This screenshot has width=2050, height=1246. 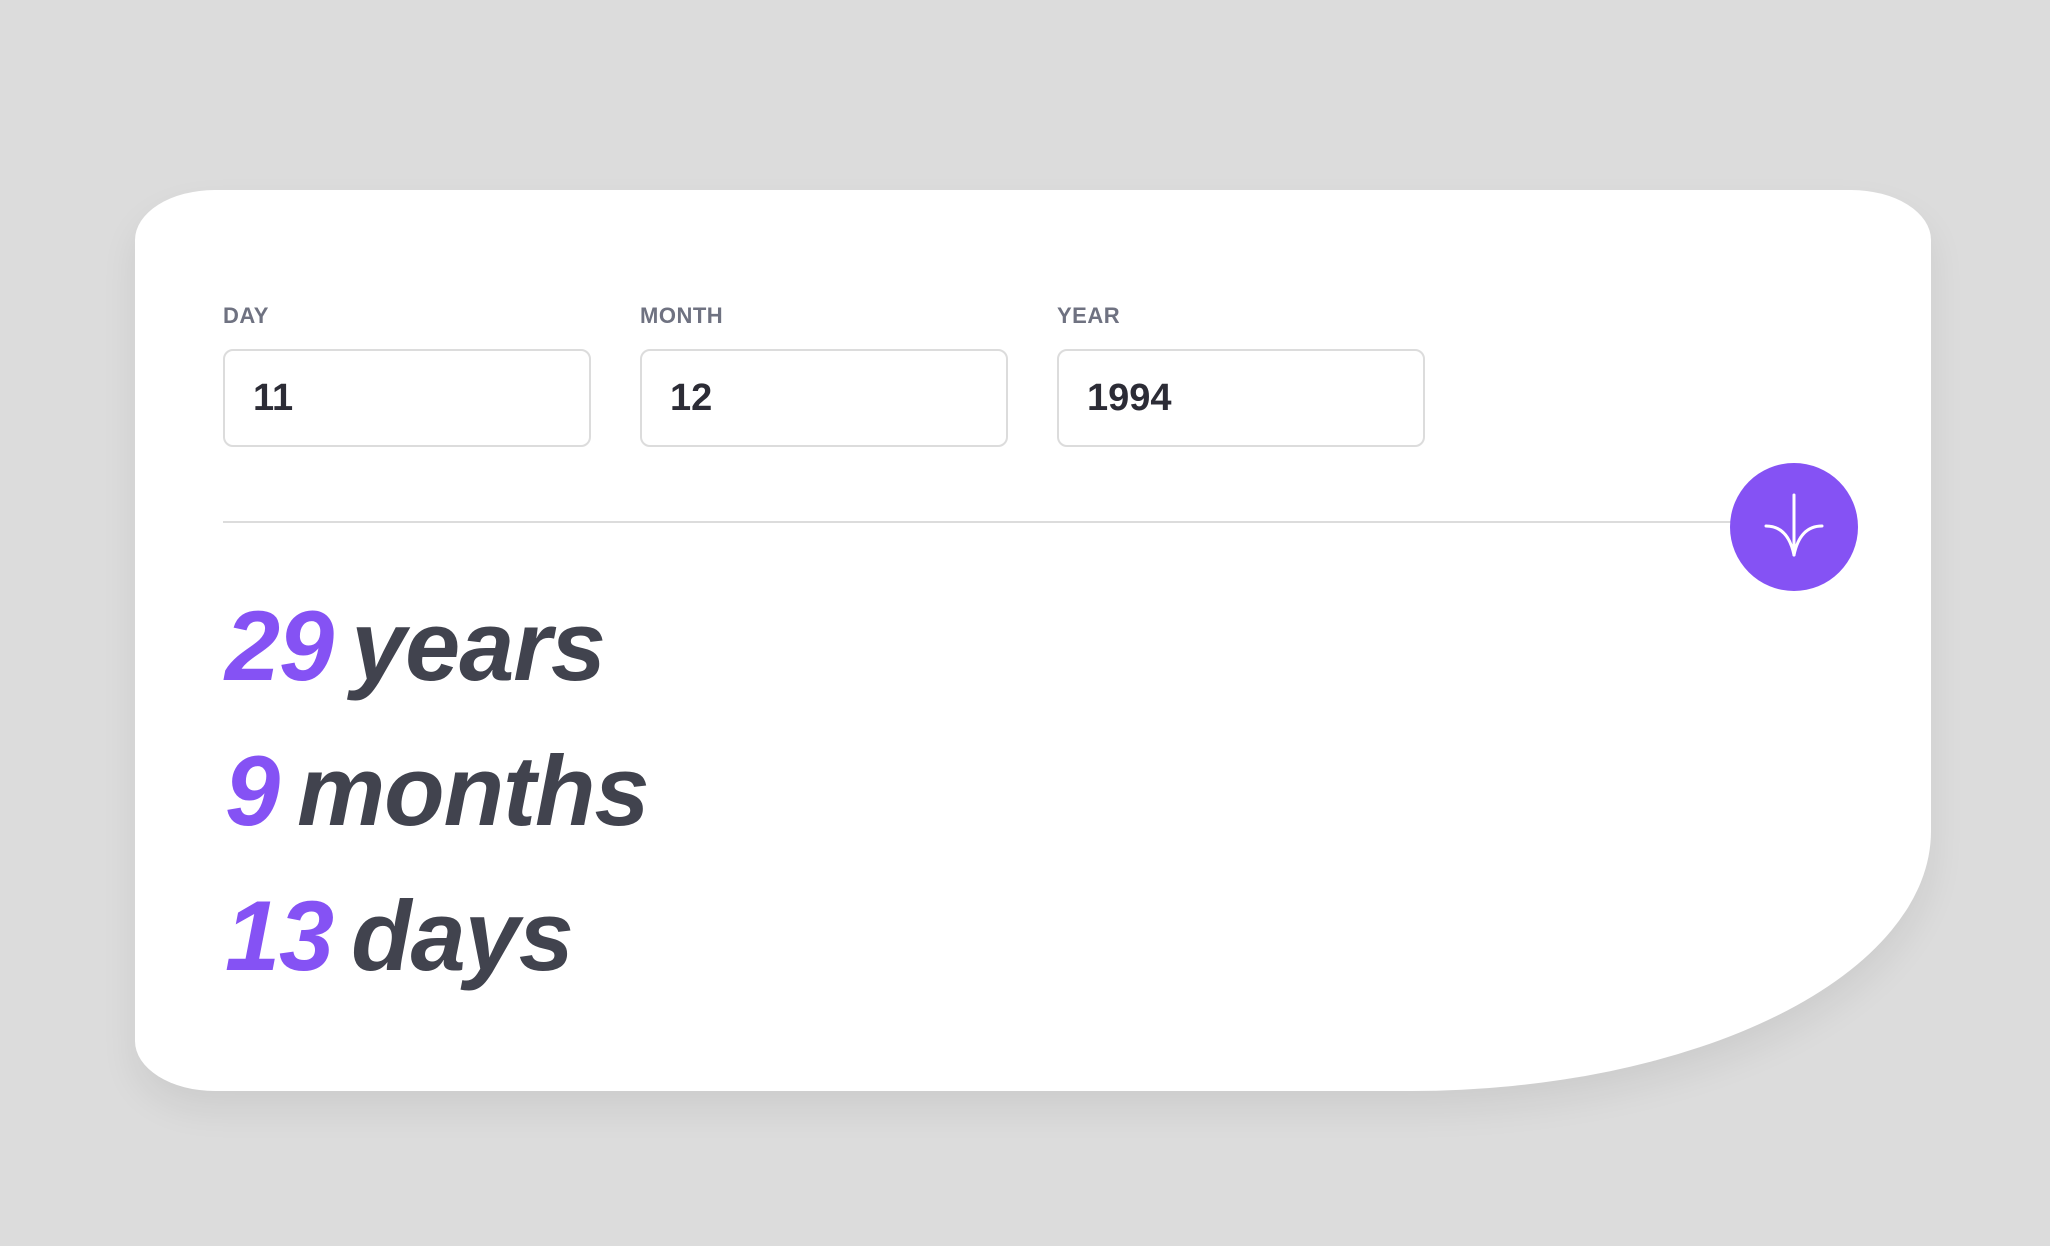 I want to click on submit-button, so click(x=1794, y=527).